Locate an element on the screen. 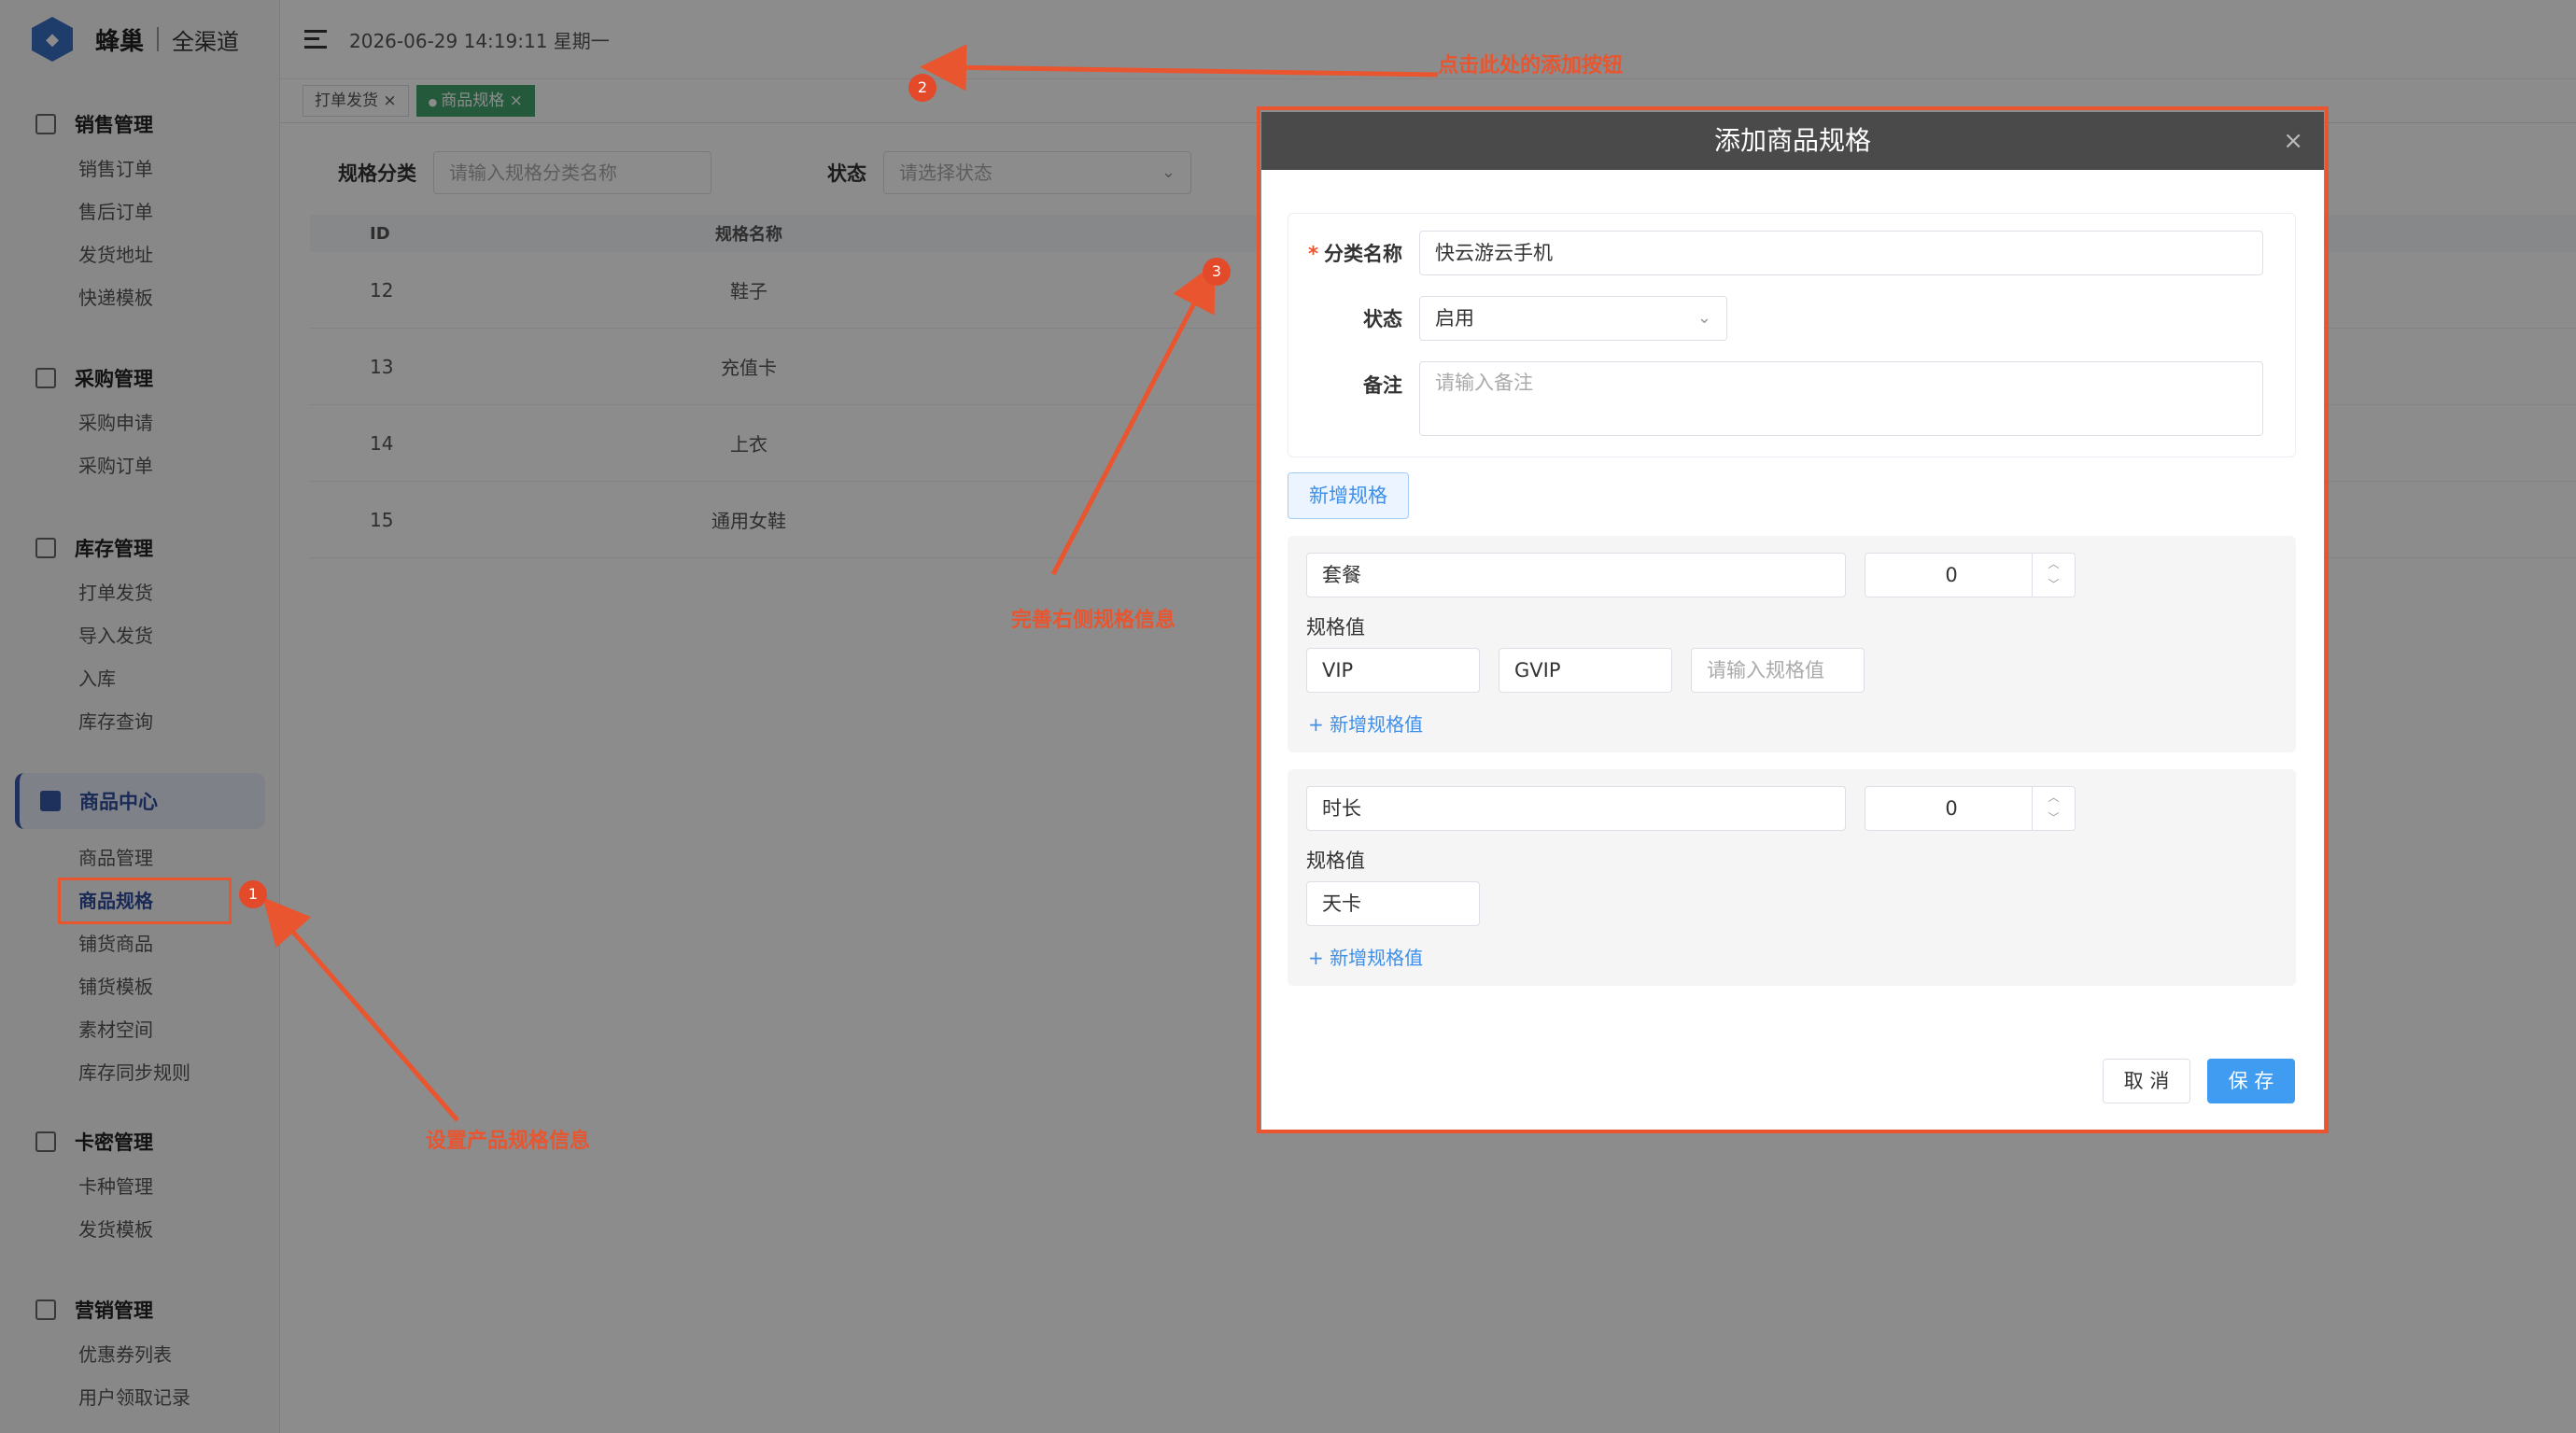 The width and height of the screenshot is (2576, 1433). annotation-step1-text: 设置产品规格信息 is located at coordinates (508, 1142).